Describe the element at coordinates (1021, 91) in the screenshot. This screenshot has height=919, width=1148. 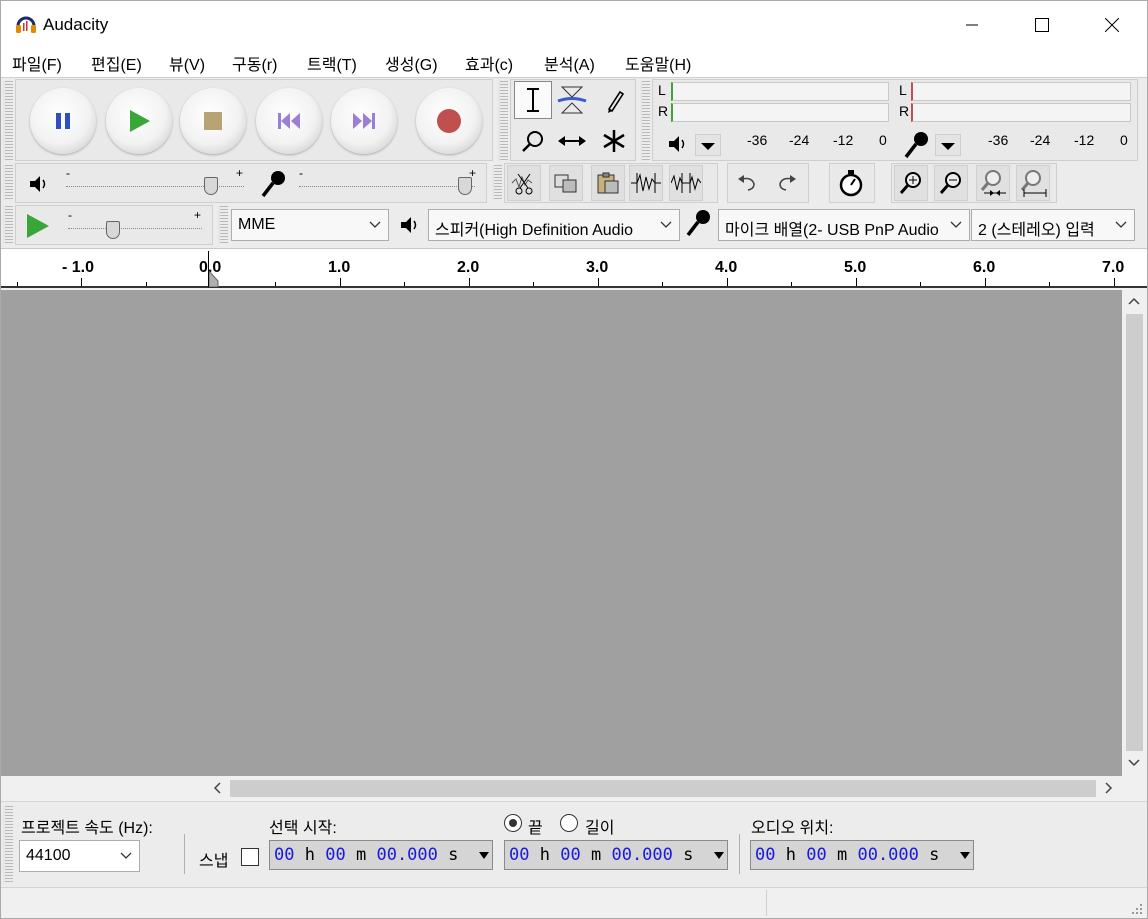
I see `record-meter-left` at that location.